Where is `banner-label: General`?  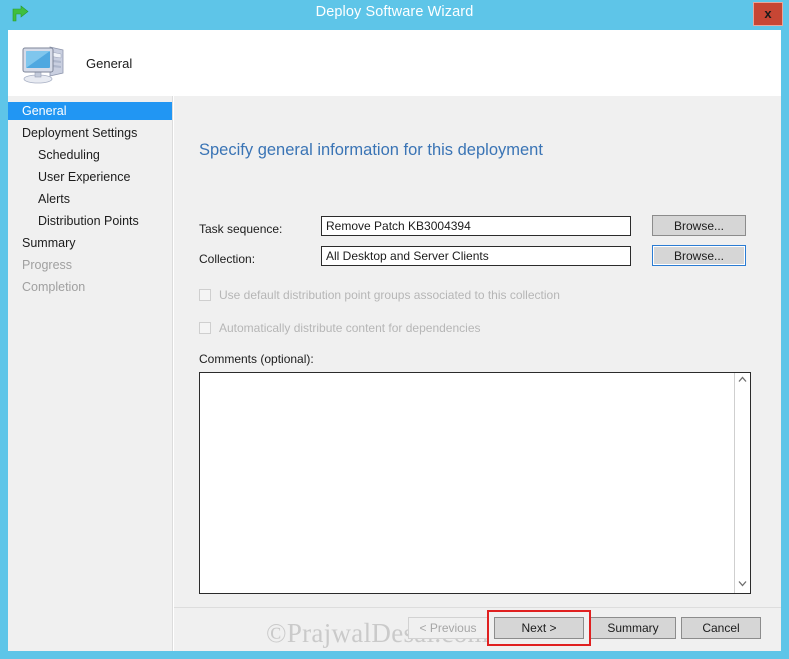 banner-label: General is located at coordinates (109, 63).